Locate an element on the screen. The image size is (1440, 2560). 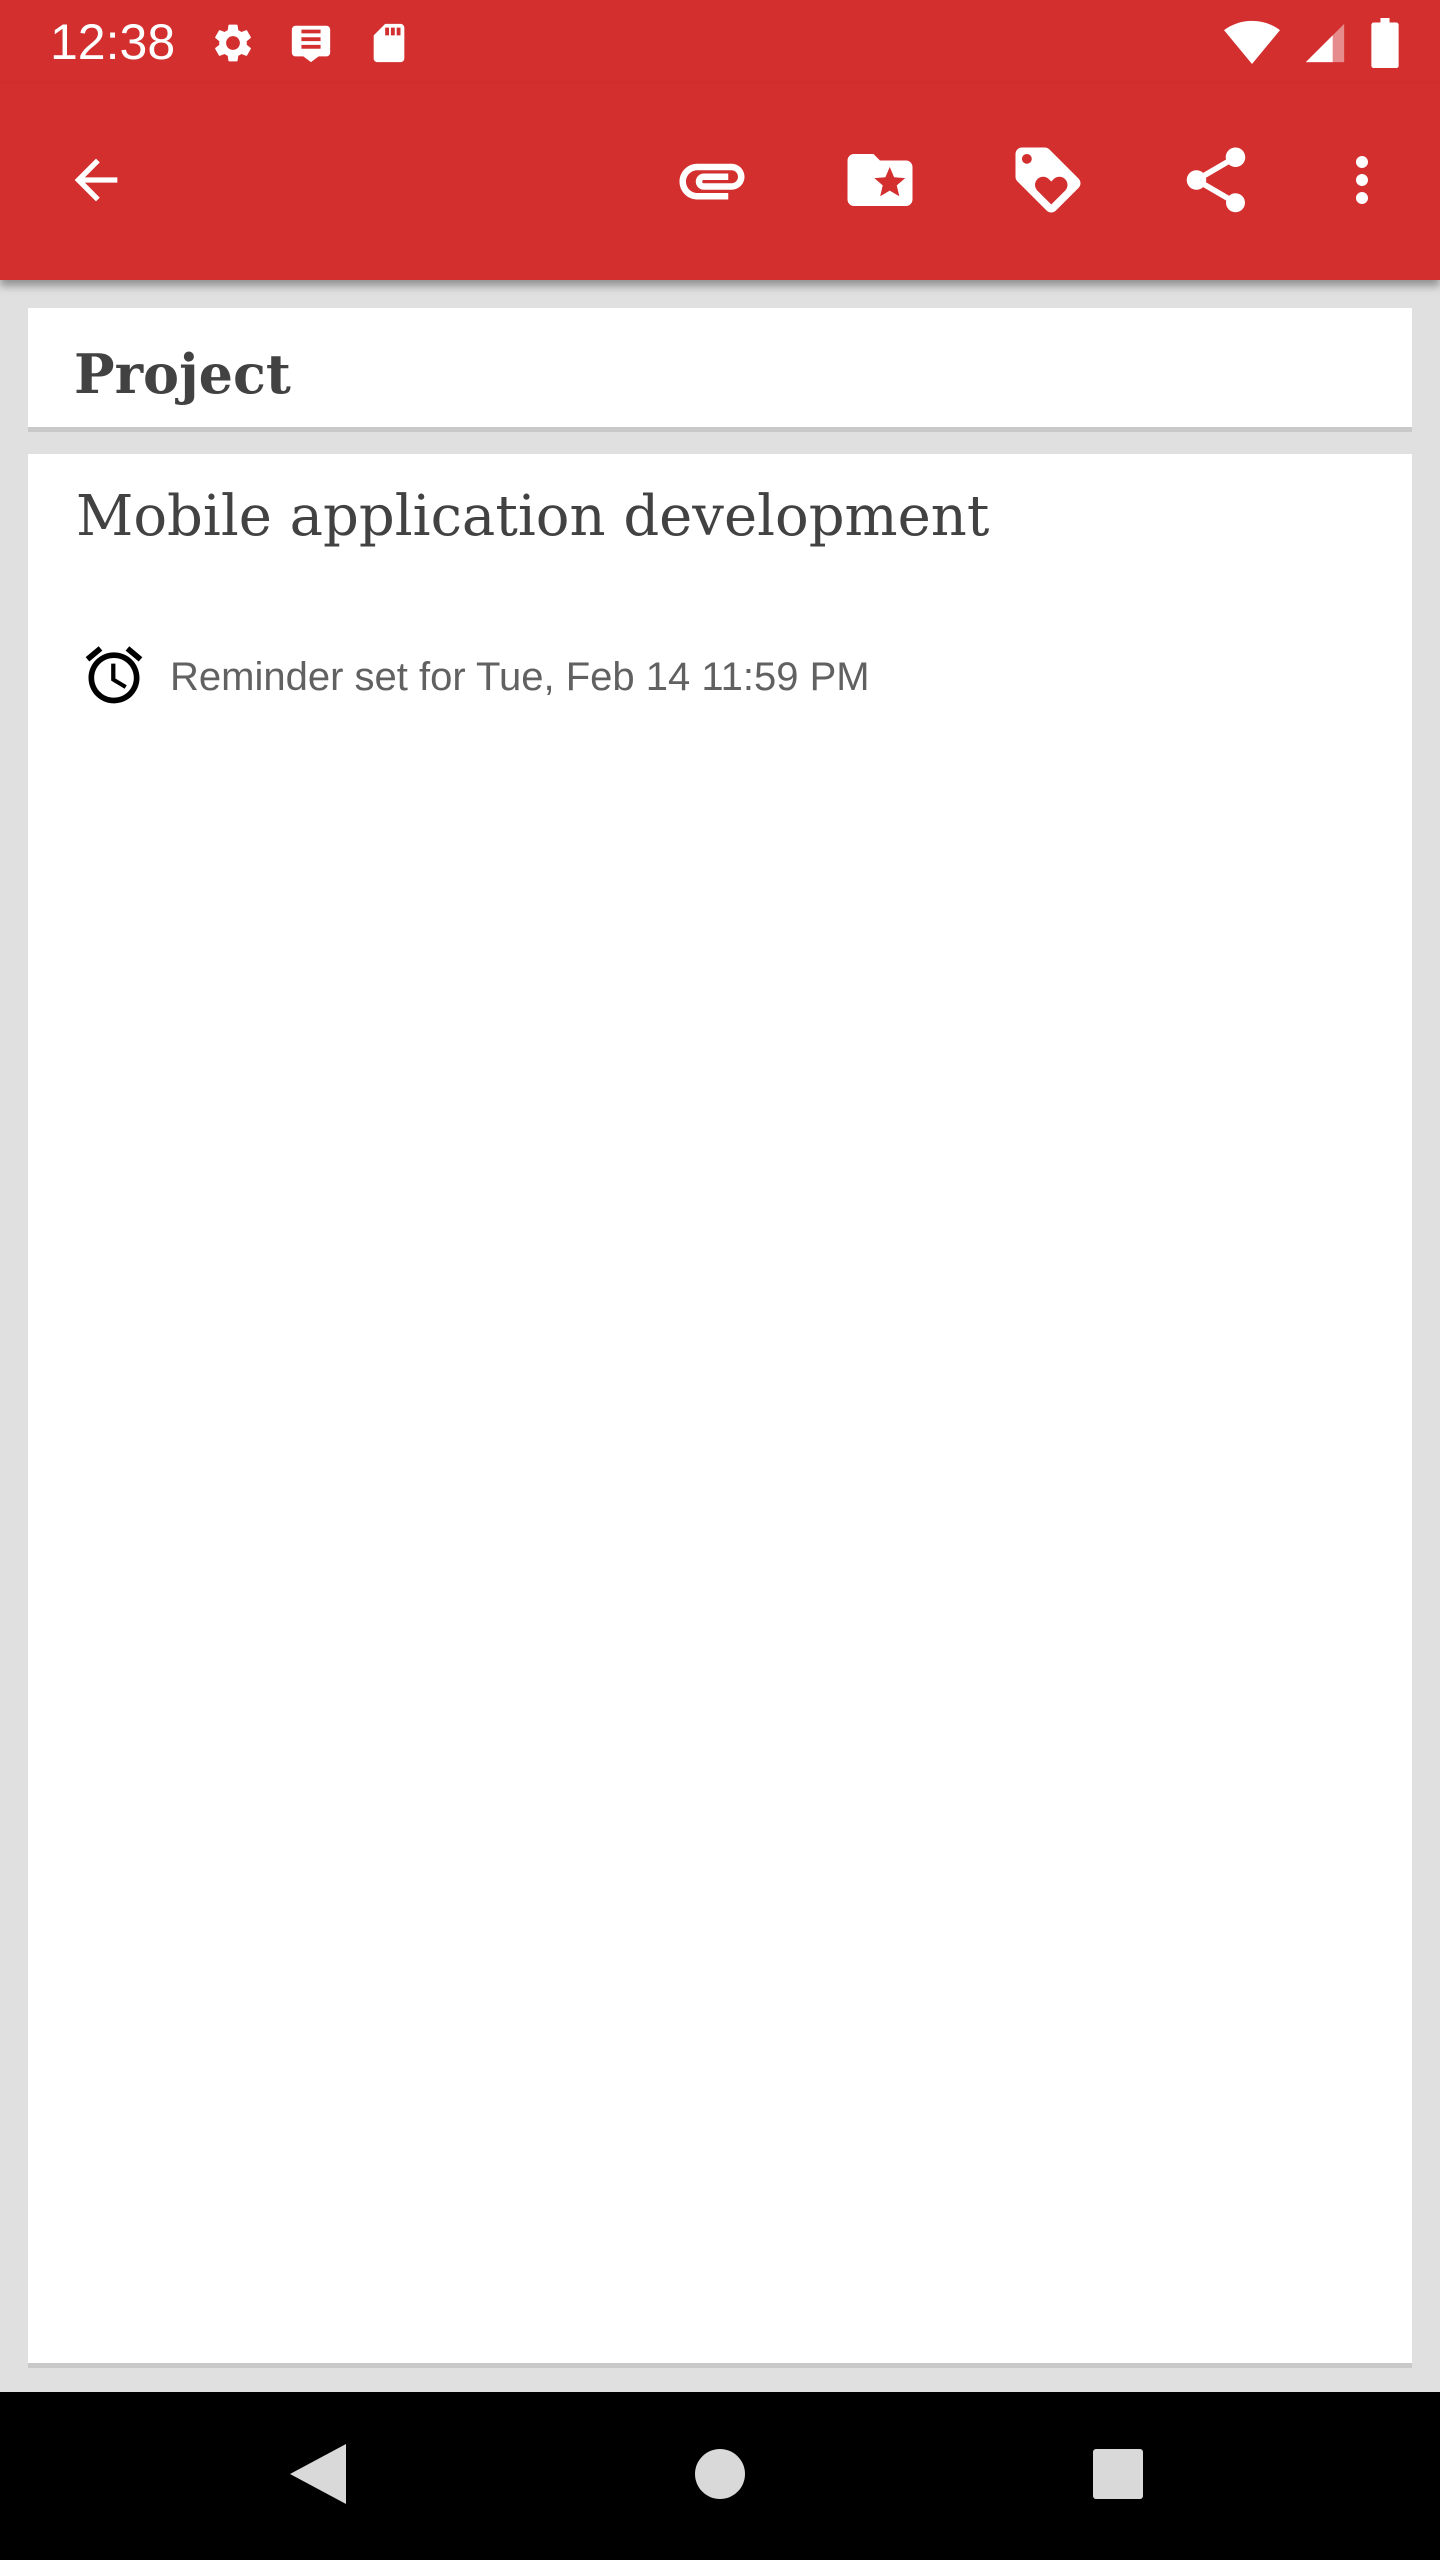
tag-button is located at coordinates (1048, 182).